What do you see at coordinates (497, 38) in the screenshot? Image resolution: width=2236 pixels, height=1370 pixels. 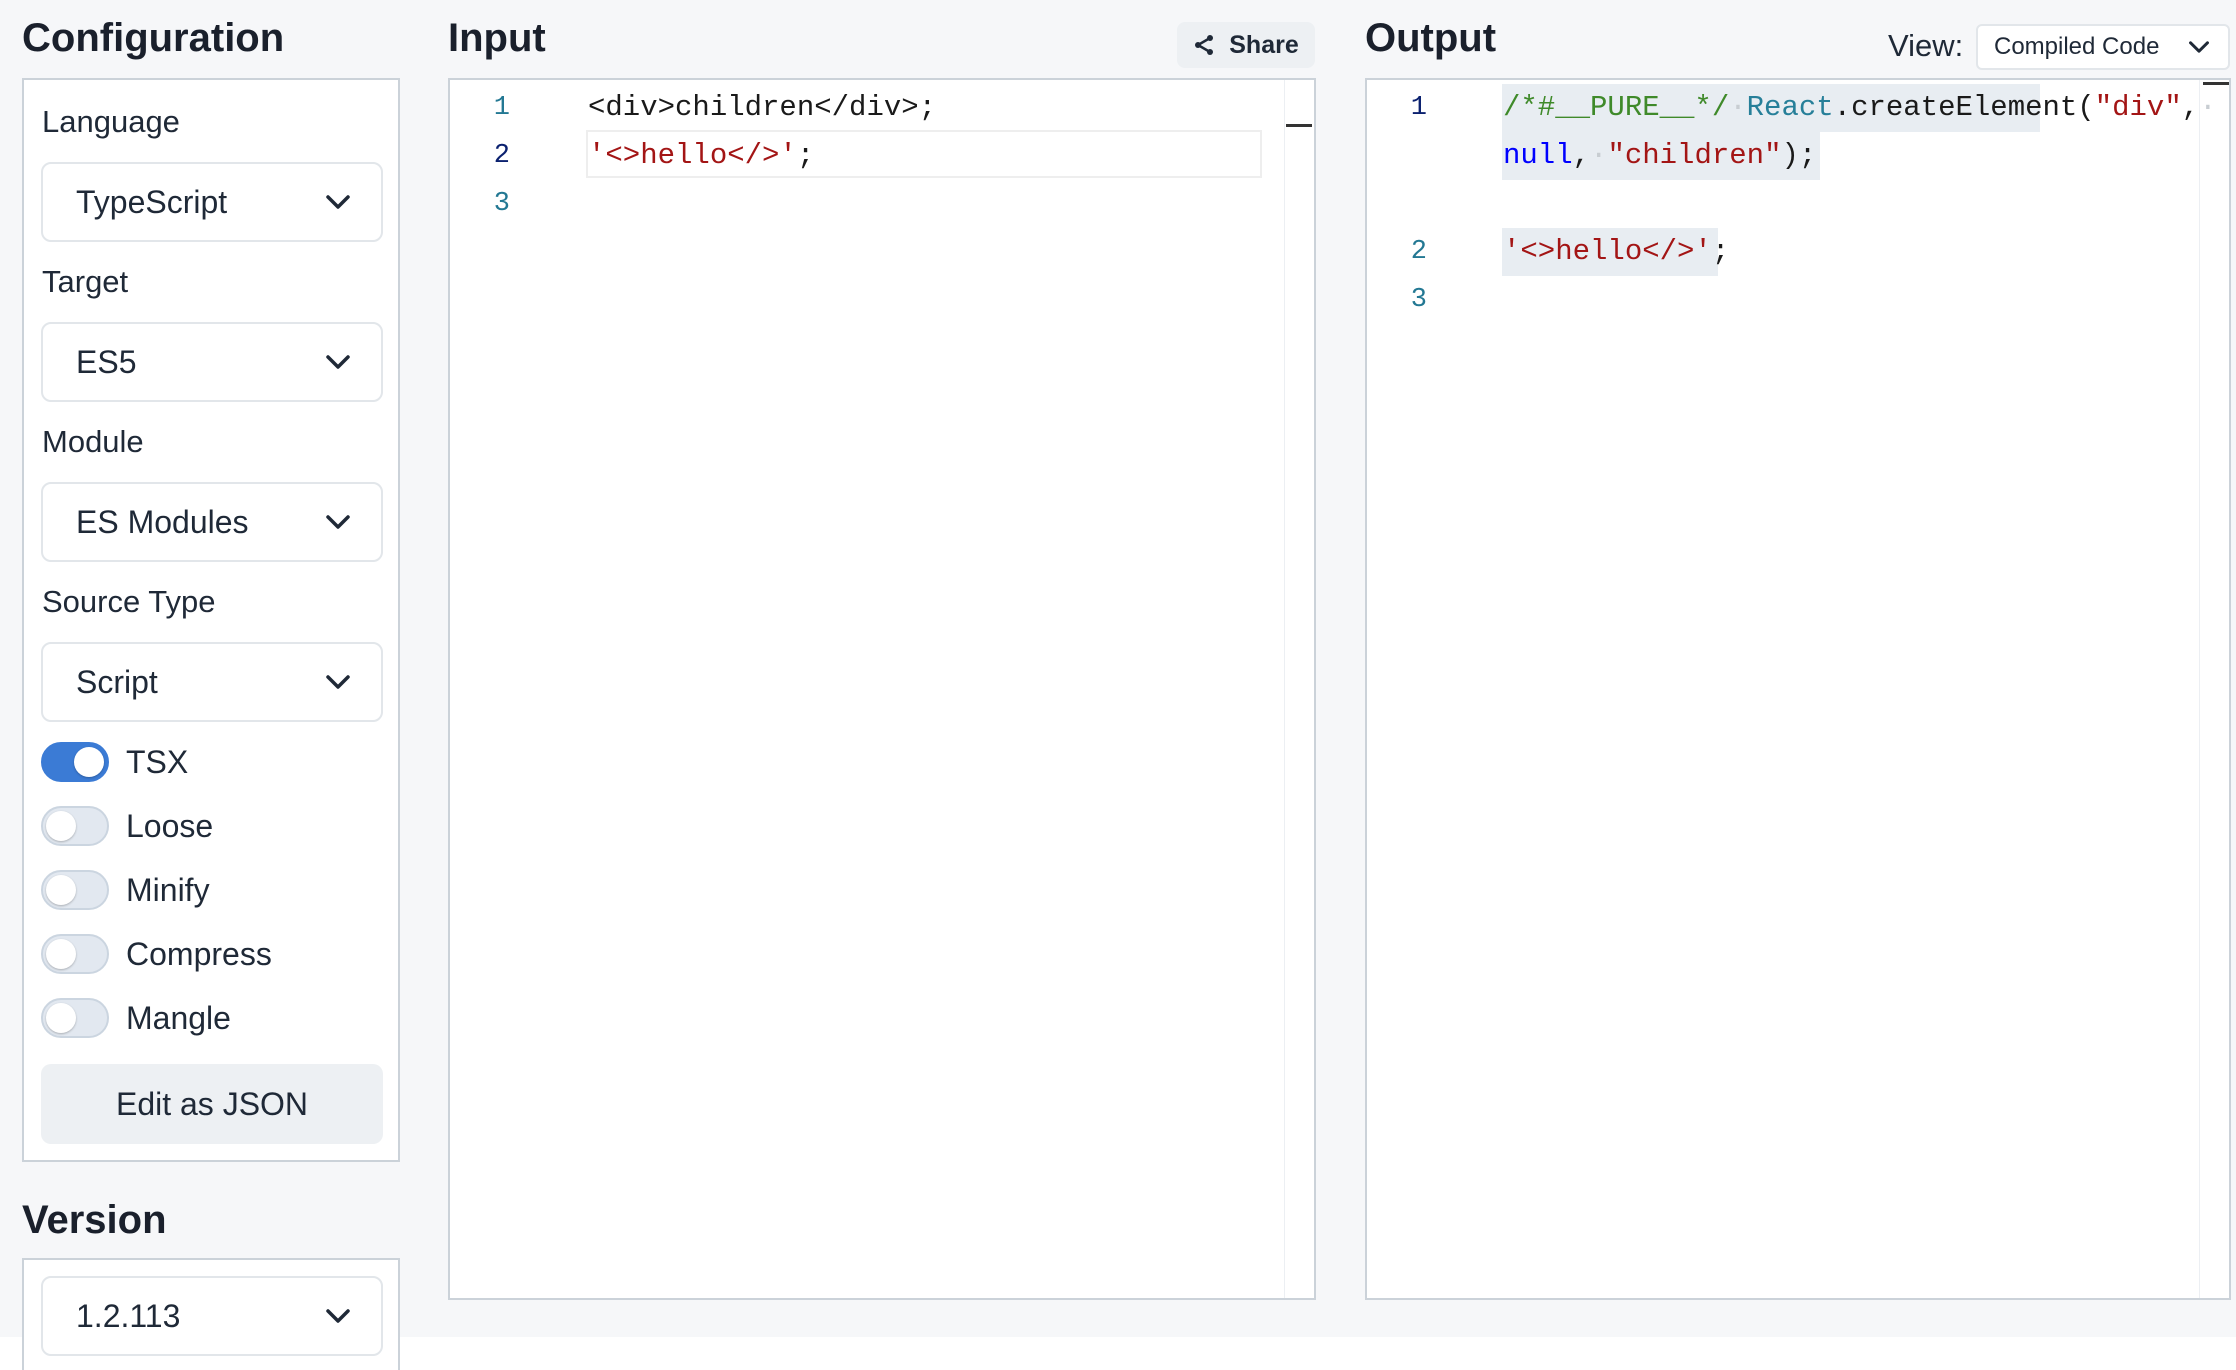 I see `input-title: Input` at bounding box center [497, 38].